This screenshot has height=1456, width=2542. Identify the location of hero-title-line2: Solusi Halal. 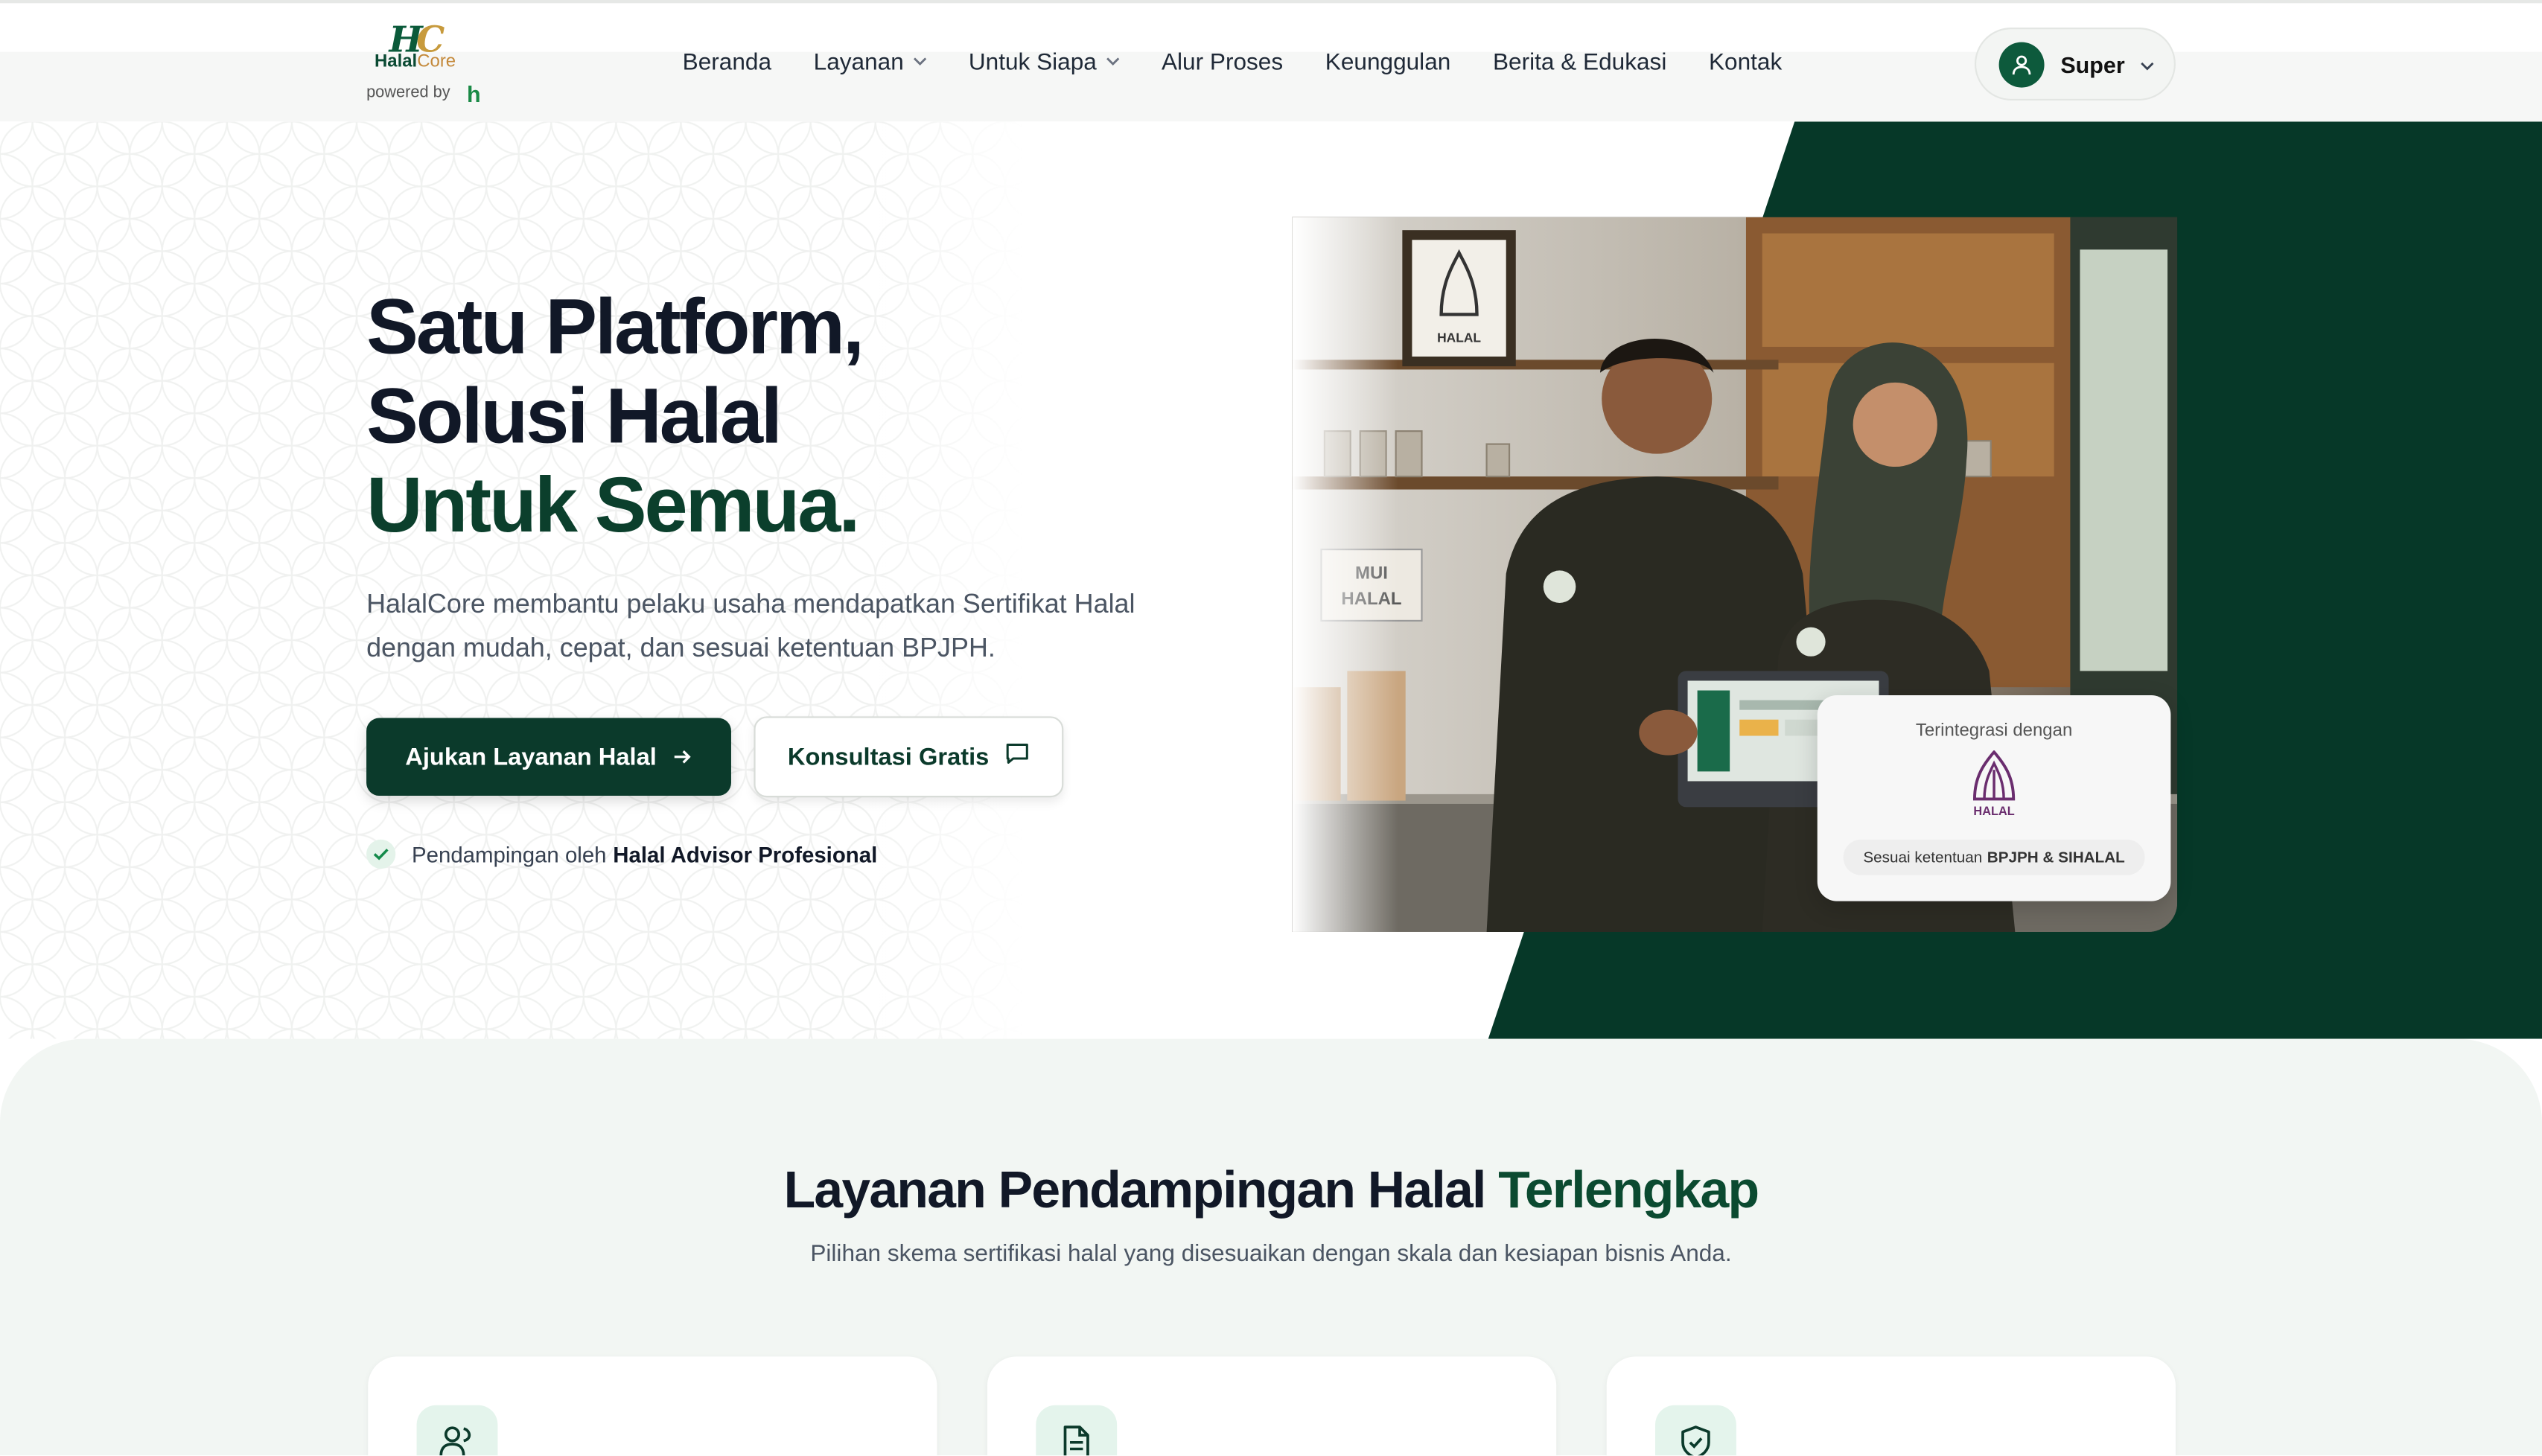
(574, 417).